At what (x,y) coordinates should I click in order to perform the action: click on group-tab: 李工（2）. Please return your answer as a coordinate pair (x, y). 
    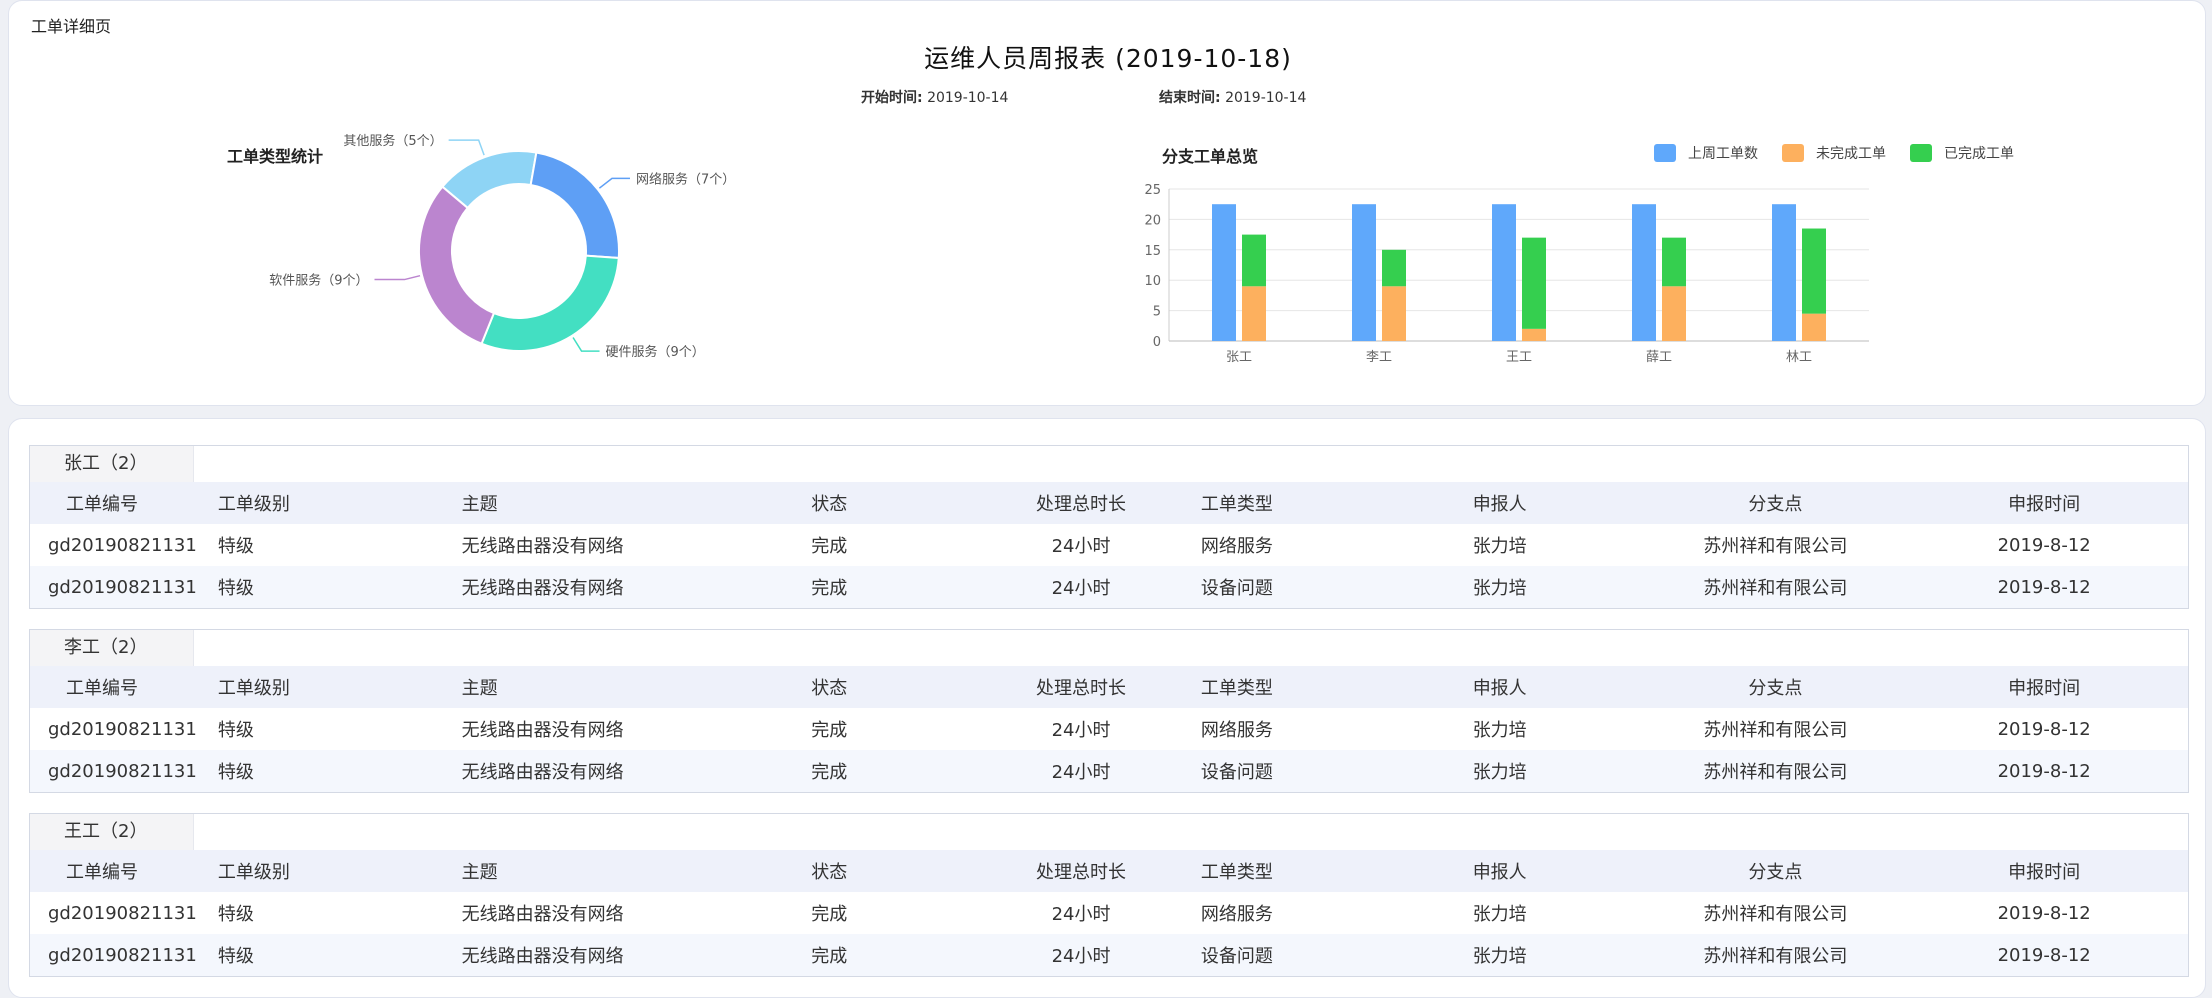
    Looking at the image, I should click on (112, 648).